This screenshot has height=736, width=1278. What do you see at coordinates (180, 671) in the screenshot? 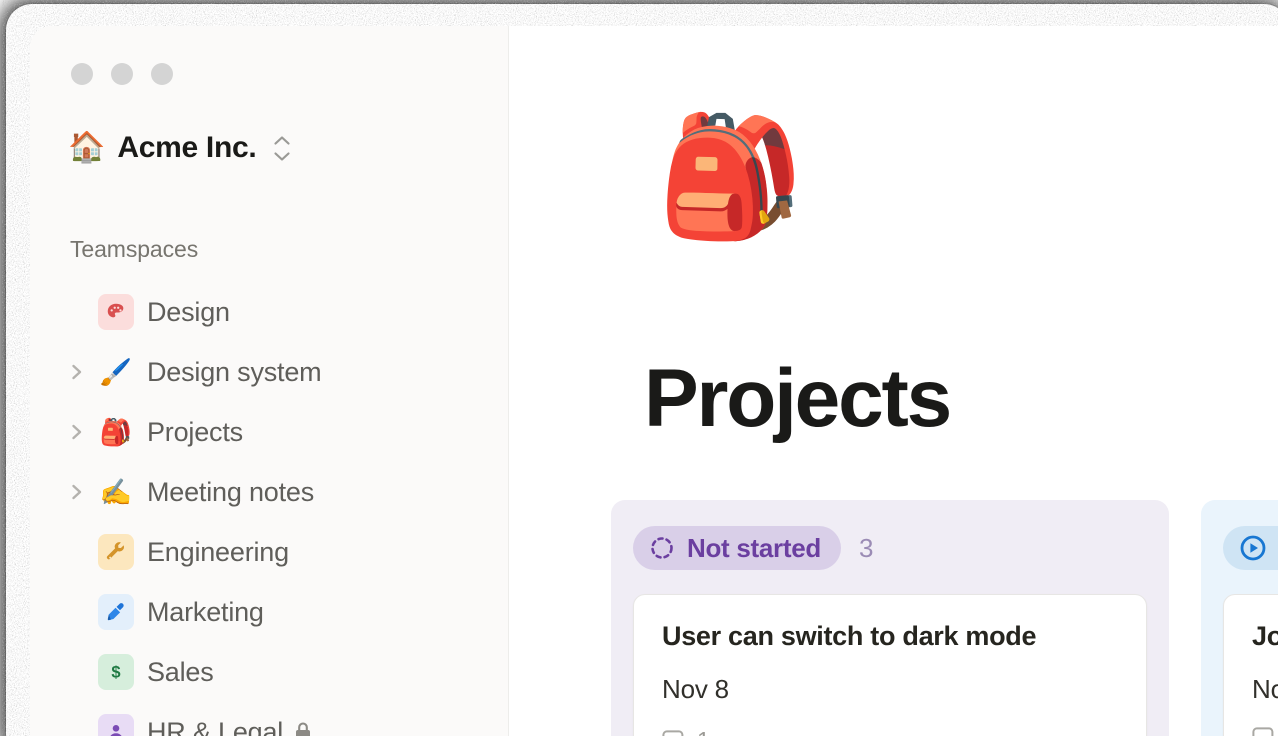
I see `sidebar-item-label: Sales` at bounding box center [180, 671].